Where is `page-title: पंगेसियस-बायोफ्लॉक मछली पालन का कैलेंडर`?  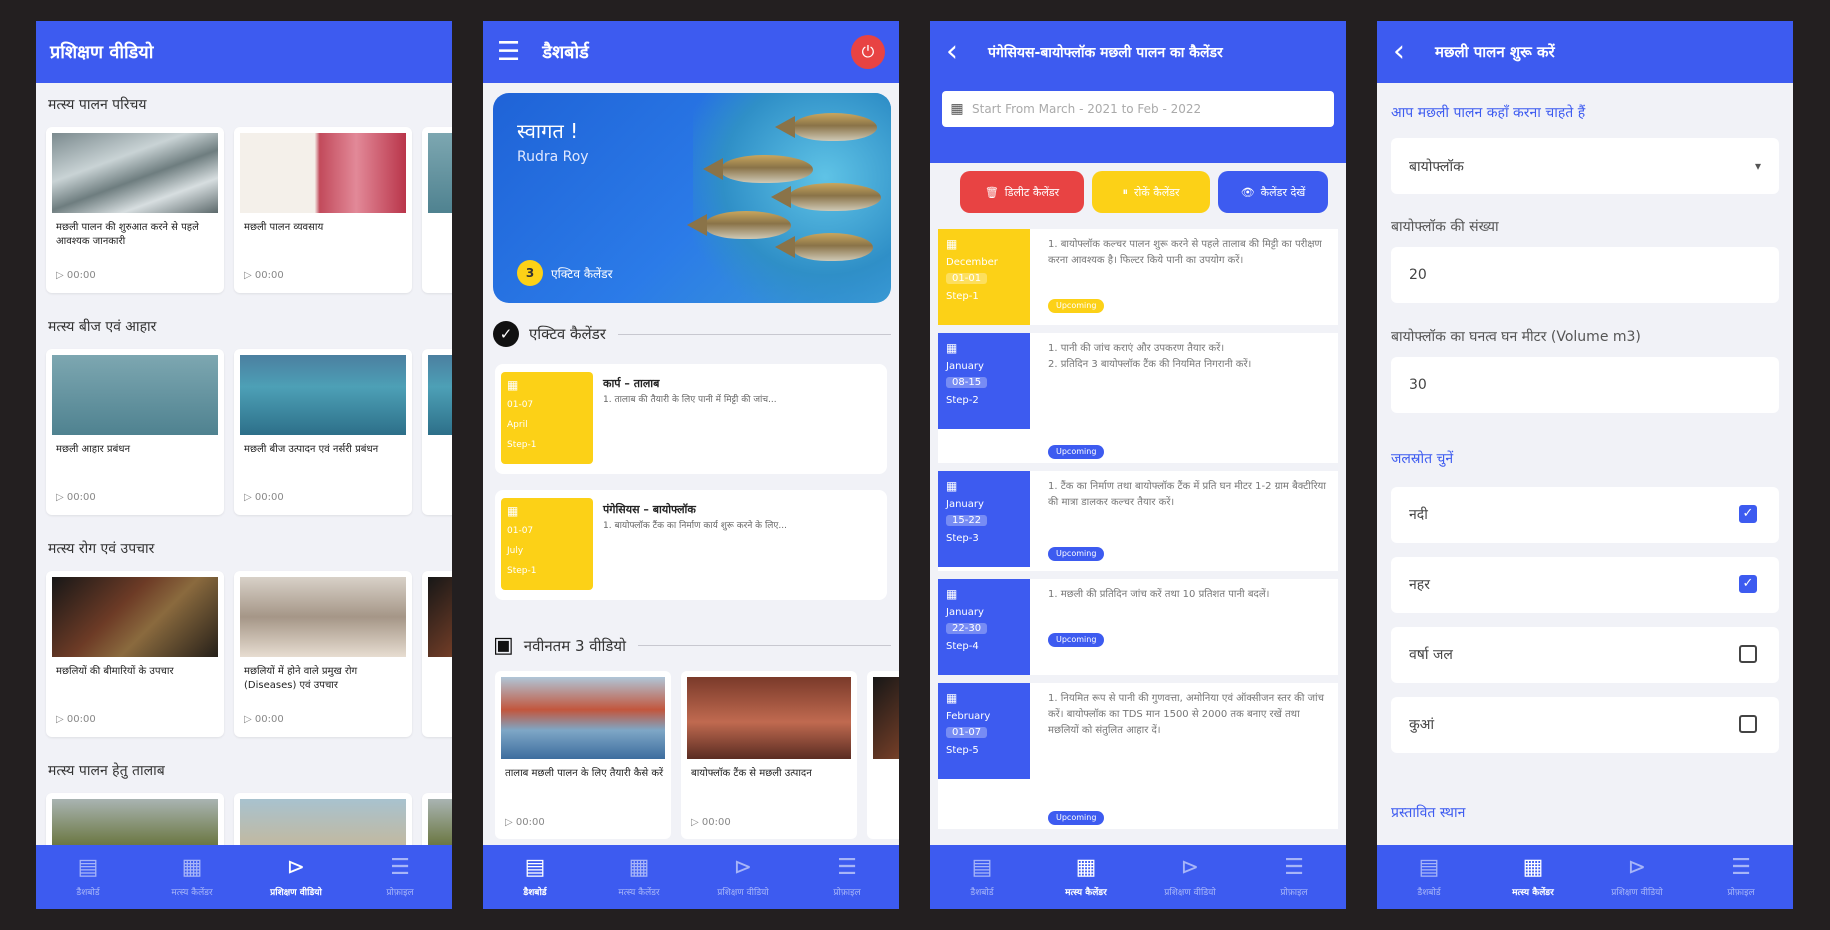 page-title: पंगेसियस-बायोफ्लॉक मछली पालन का कैलेंडर is located at coordinates (1105, 52).